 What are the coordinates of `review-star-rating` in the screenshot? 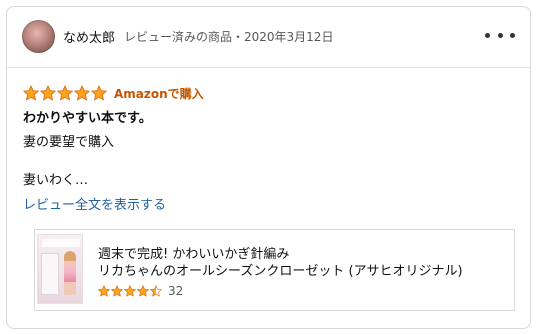 It's located at (65, 93).